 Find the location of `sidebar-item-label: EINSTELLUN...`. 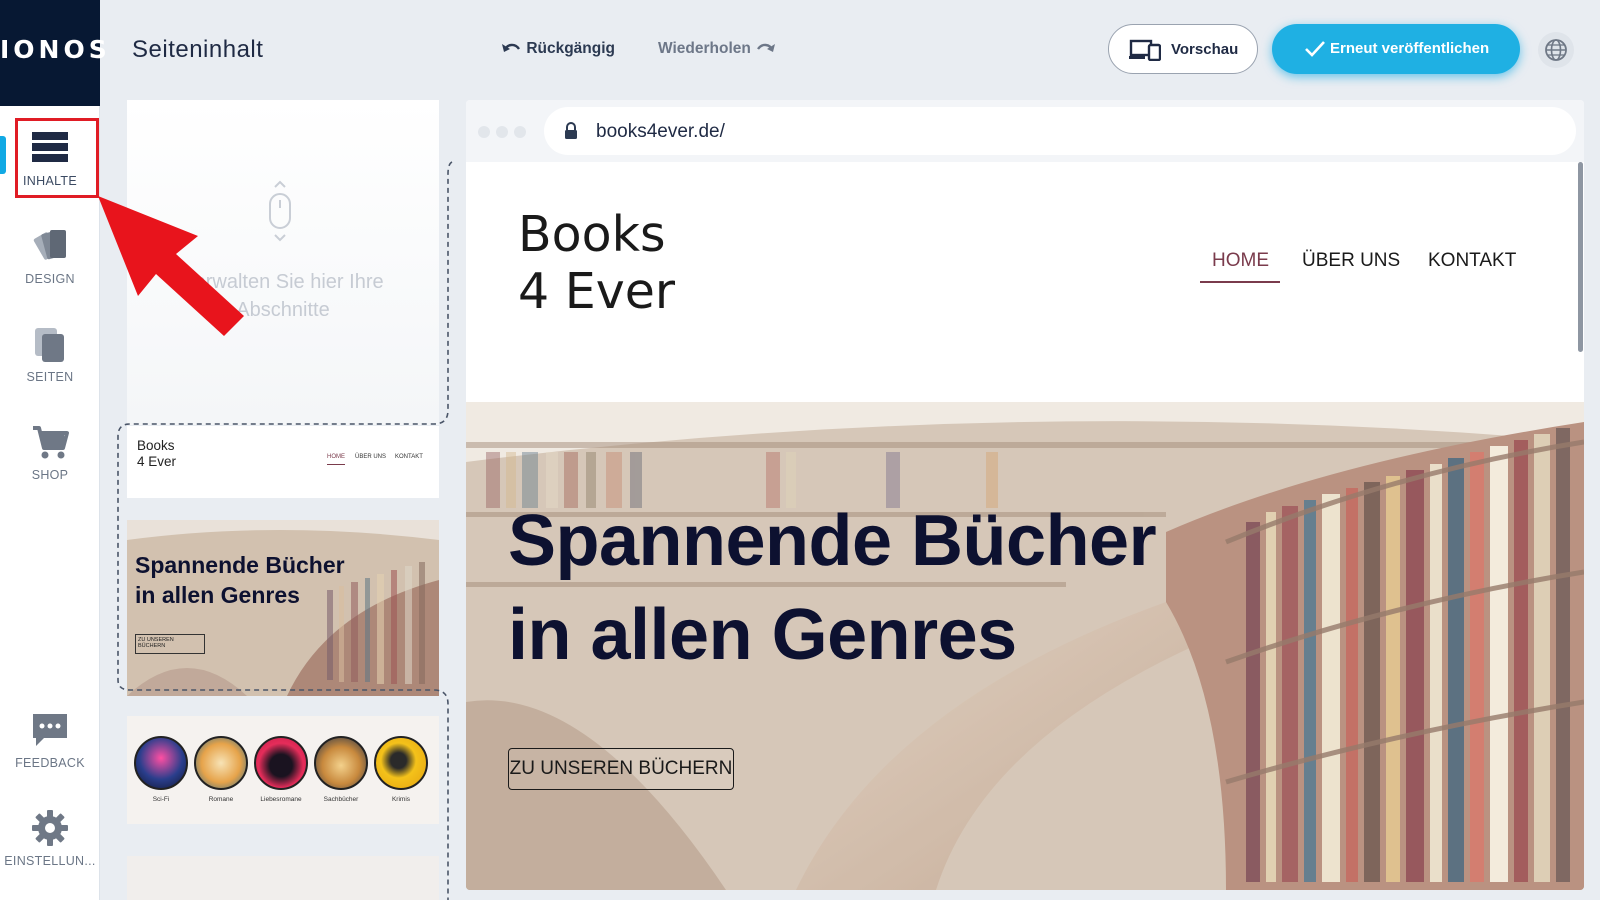

sidebar-item-label: EINSTELLUN... is located at coordinates (50, 861).